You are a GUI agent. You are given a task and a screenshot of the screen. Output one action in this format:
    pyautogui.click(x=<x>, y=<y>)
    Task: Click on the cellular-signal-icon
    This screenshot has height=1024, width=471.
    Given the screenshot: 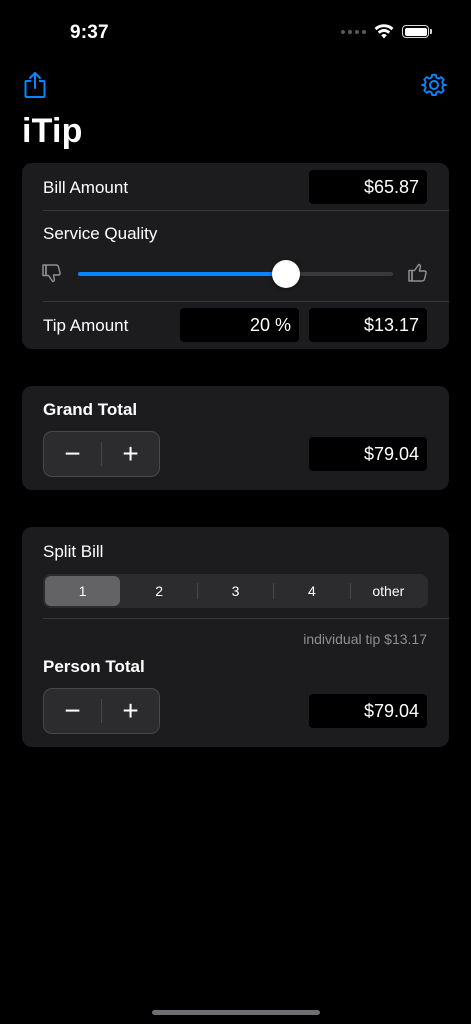 What is the action you would take?
    pyautogui.click(x=353, y=31)
    